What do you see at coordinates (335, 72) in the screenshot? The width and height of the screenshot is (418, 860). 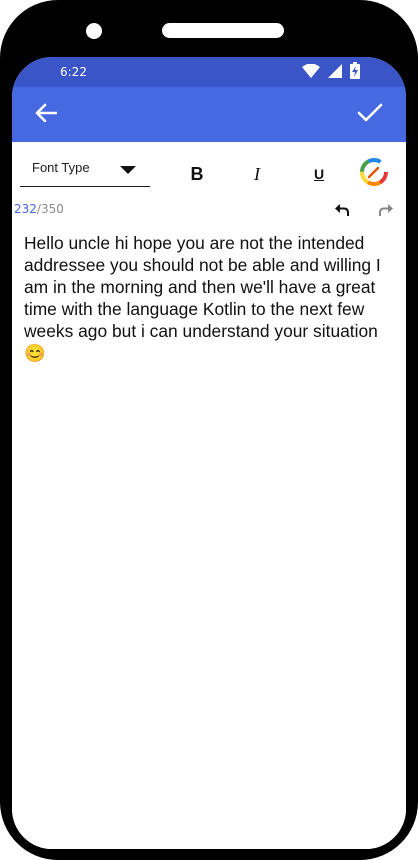 I see `signal-icon` at bounding box center [335, 72].